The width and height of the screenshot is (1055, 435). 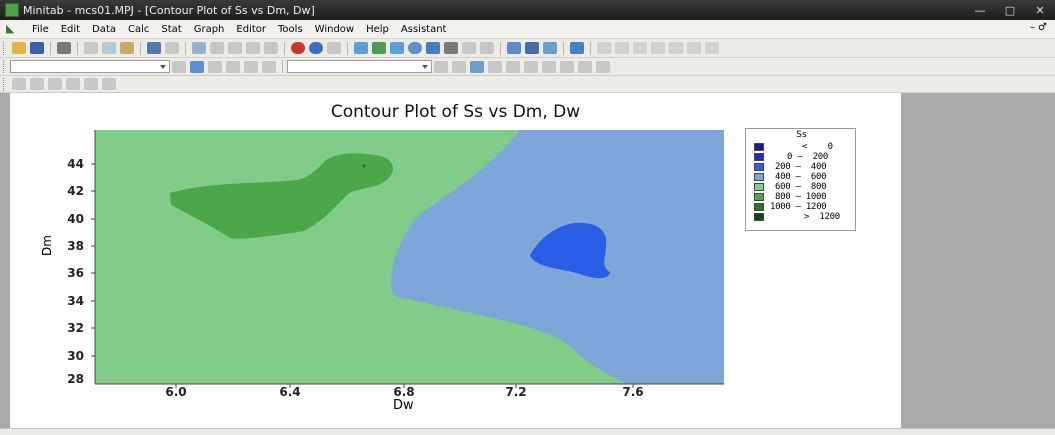 What do you see at coordinates (75, 379) in the screenshot?
I see `y-tick-label: 28` at bounding box center [75, 379].